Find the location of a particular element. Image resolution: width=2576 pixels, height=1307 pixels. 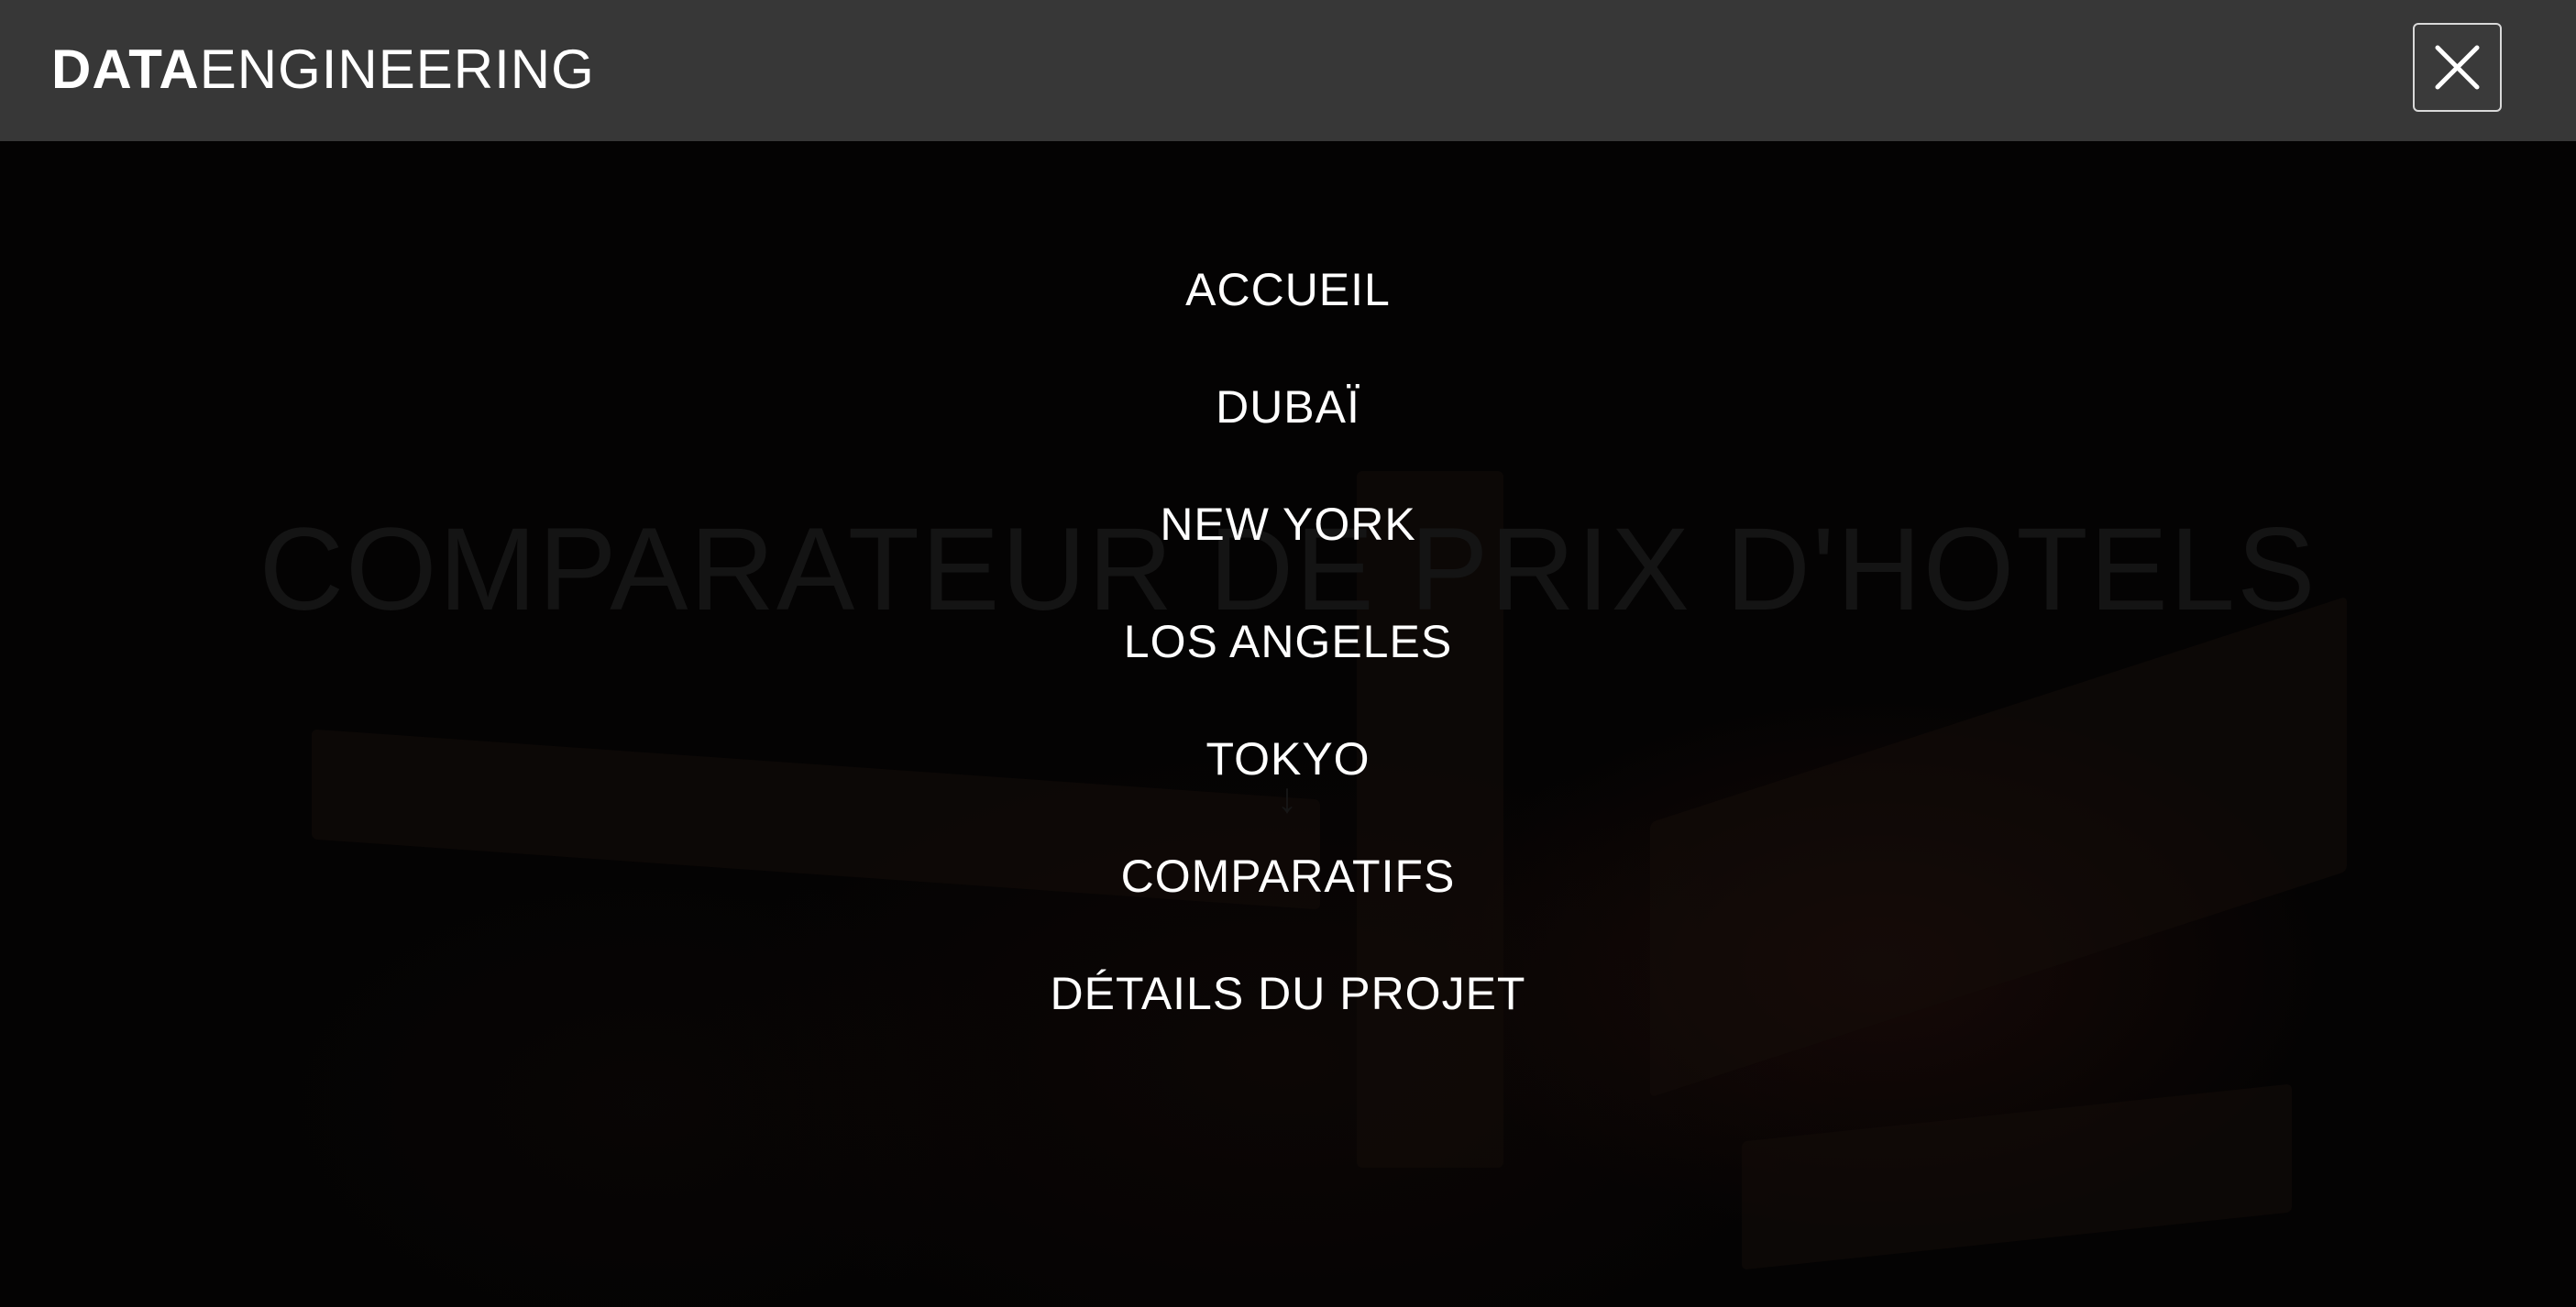

menu-item-tokyo: TOKYO is located at coordinates (1288, 766).